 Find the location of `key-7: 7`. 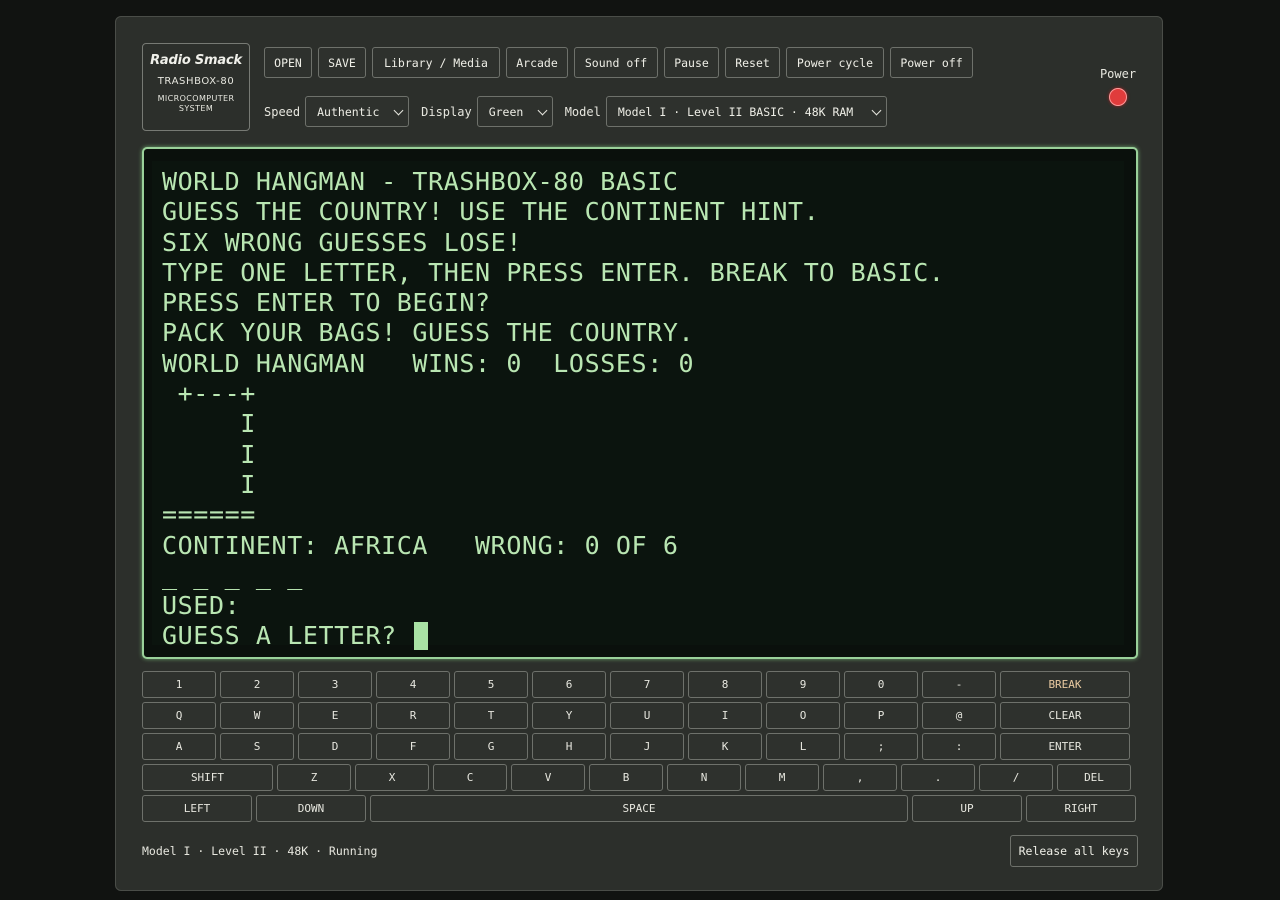

key-7: 7 is located at coordinates (647, 684).